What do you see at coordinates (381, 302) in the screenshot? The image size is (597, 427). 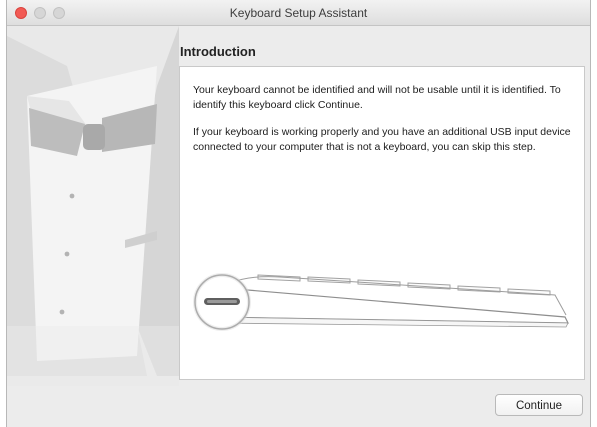 I see `keyboard-icon` at bounding box center [381, 302].